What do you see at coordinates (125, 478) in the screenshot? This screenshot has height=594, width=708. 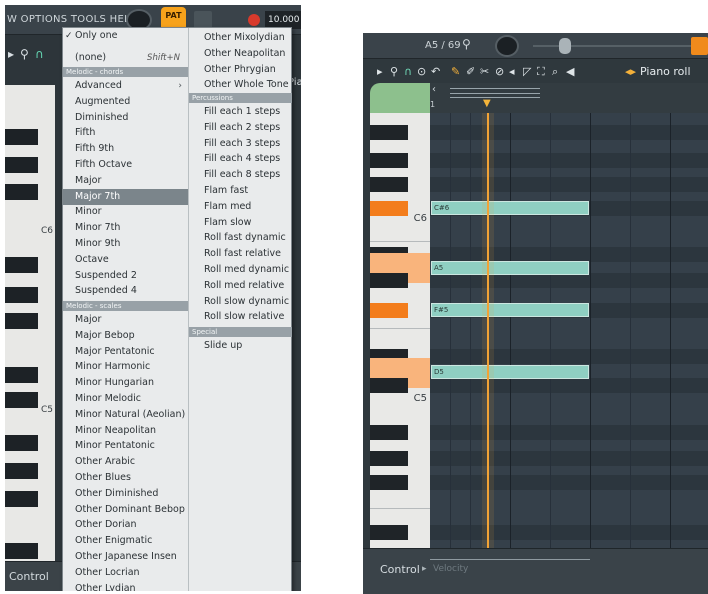 I see `menu-item: Other Blues` at bounding box center [125, 478].